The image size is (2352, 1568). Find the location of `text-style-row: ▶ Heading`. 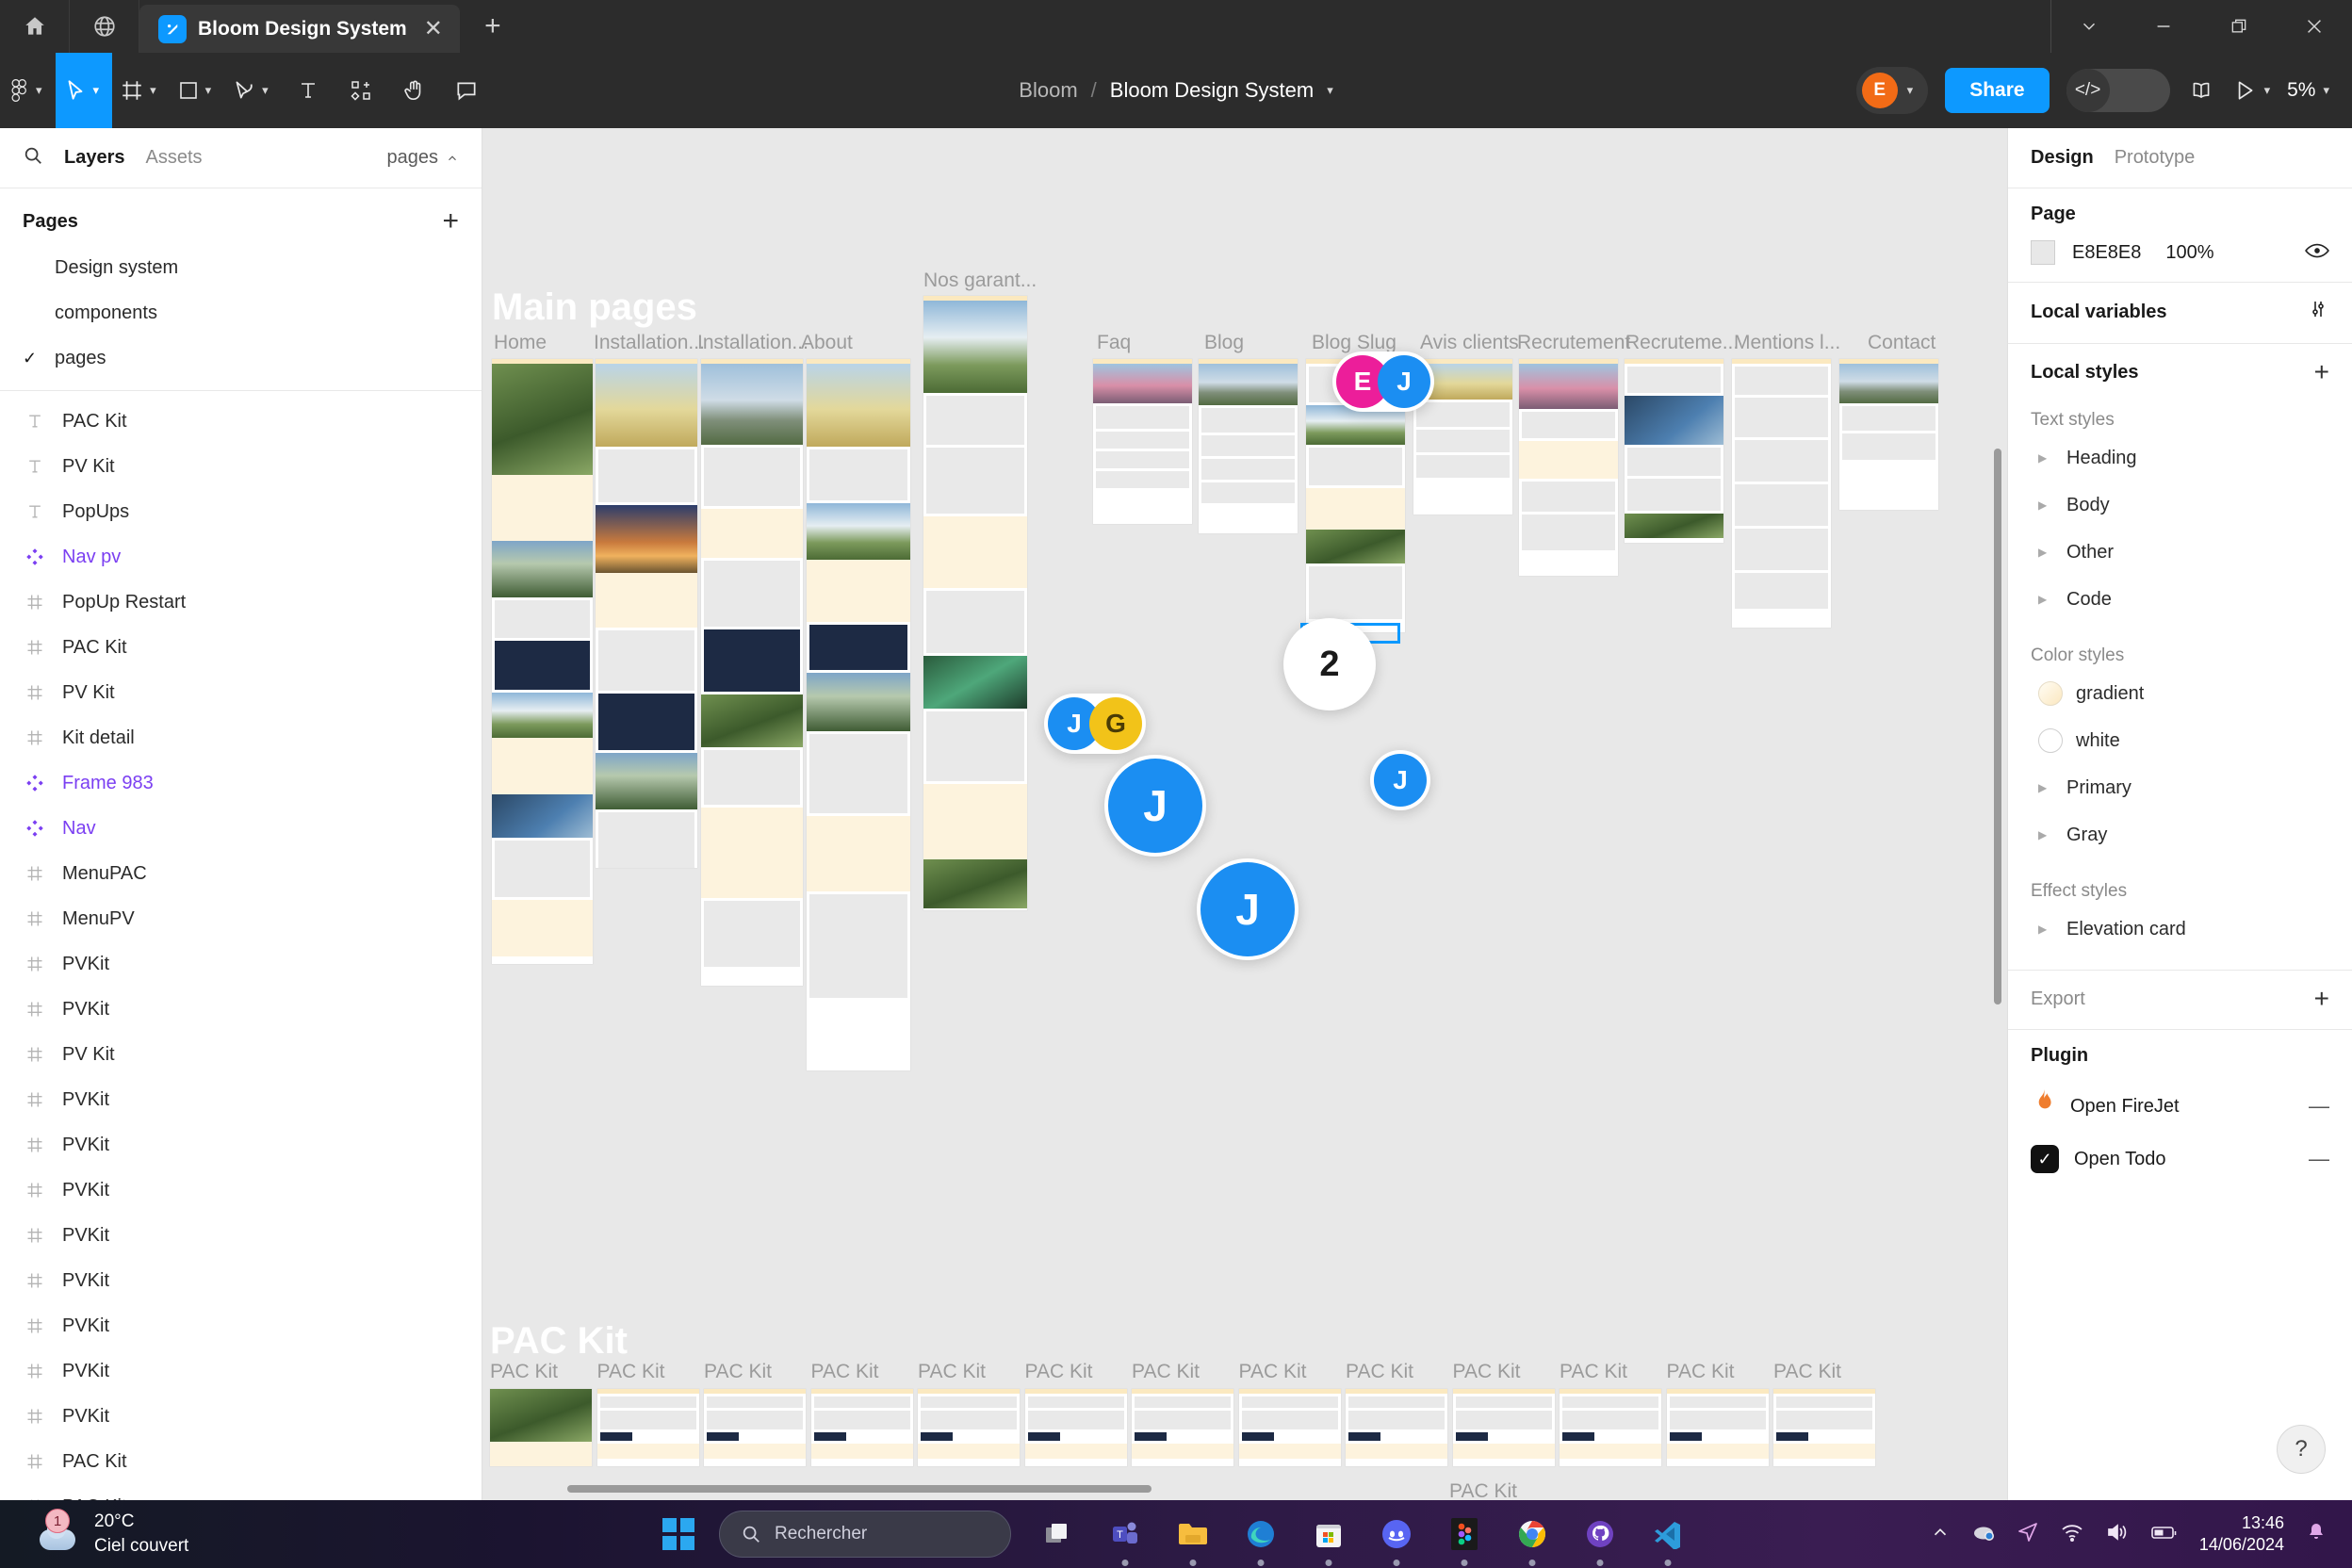

text-style-row: ▶ Heading is located at coordinates (2180, 458).